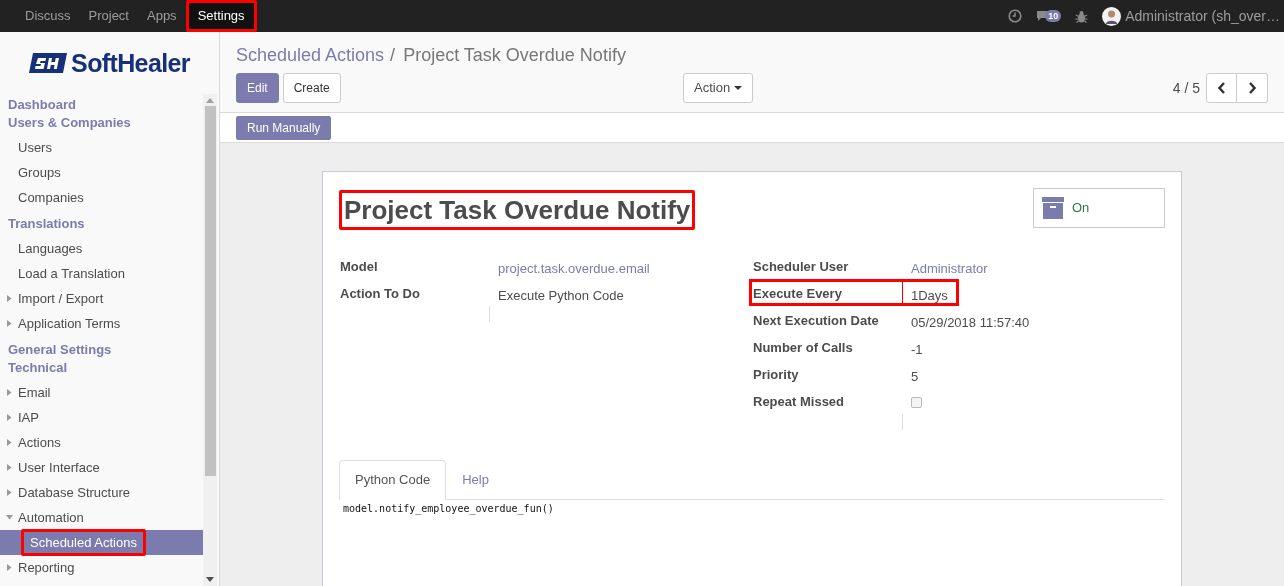 The image size is (1284, 586). I want to click on pager-value: 4 / 5, so click(1186, 88).